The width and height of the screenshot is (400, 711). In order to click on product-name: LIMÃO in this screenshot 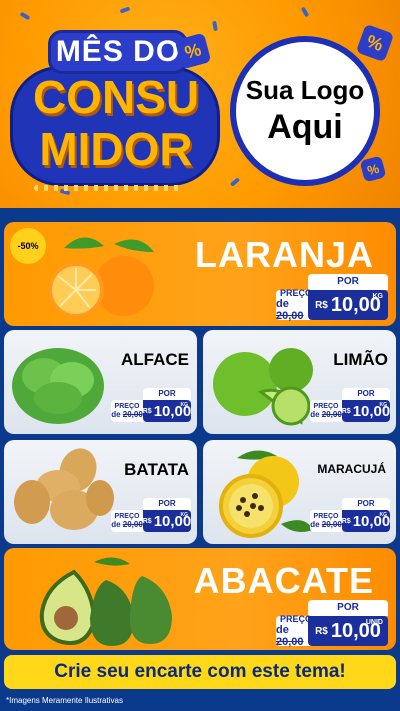, I will do `click(360, 359)`.